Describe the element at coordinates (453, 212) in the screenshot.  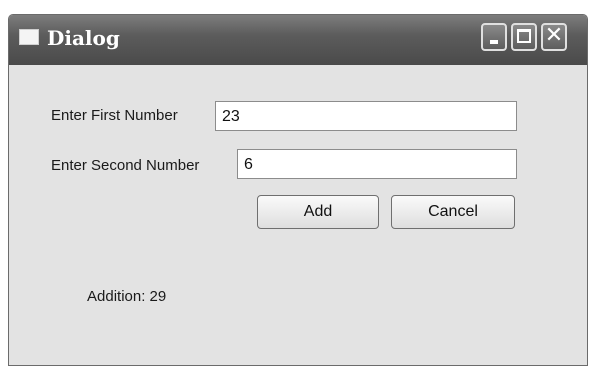
I see `cancel-button: Cancel` at that location.